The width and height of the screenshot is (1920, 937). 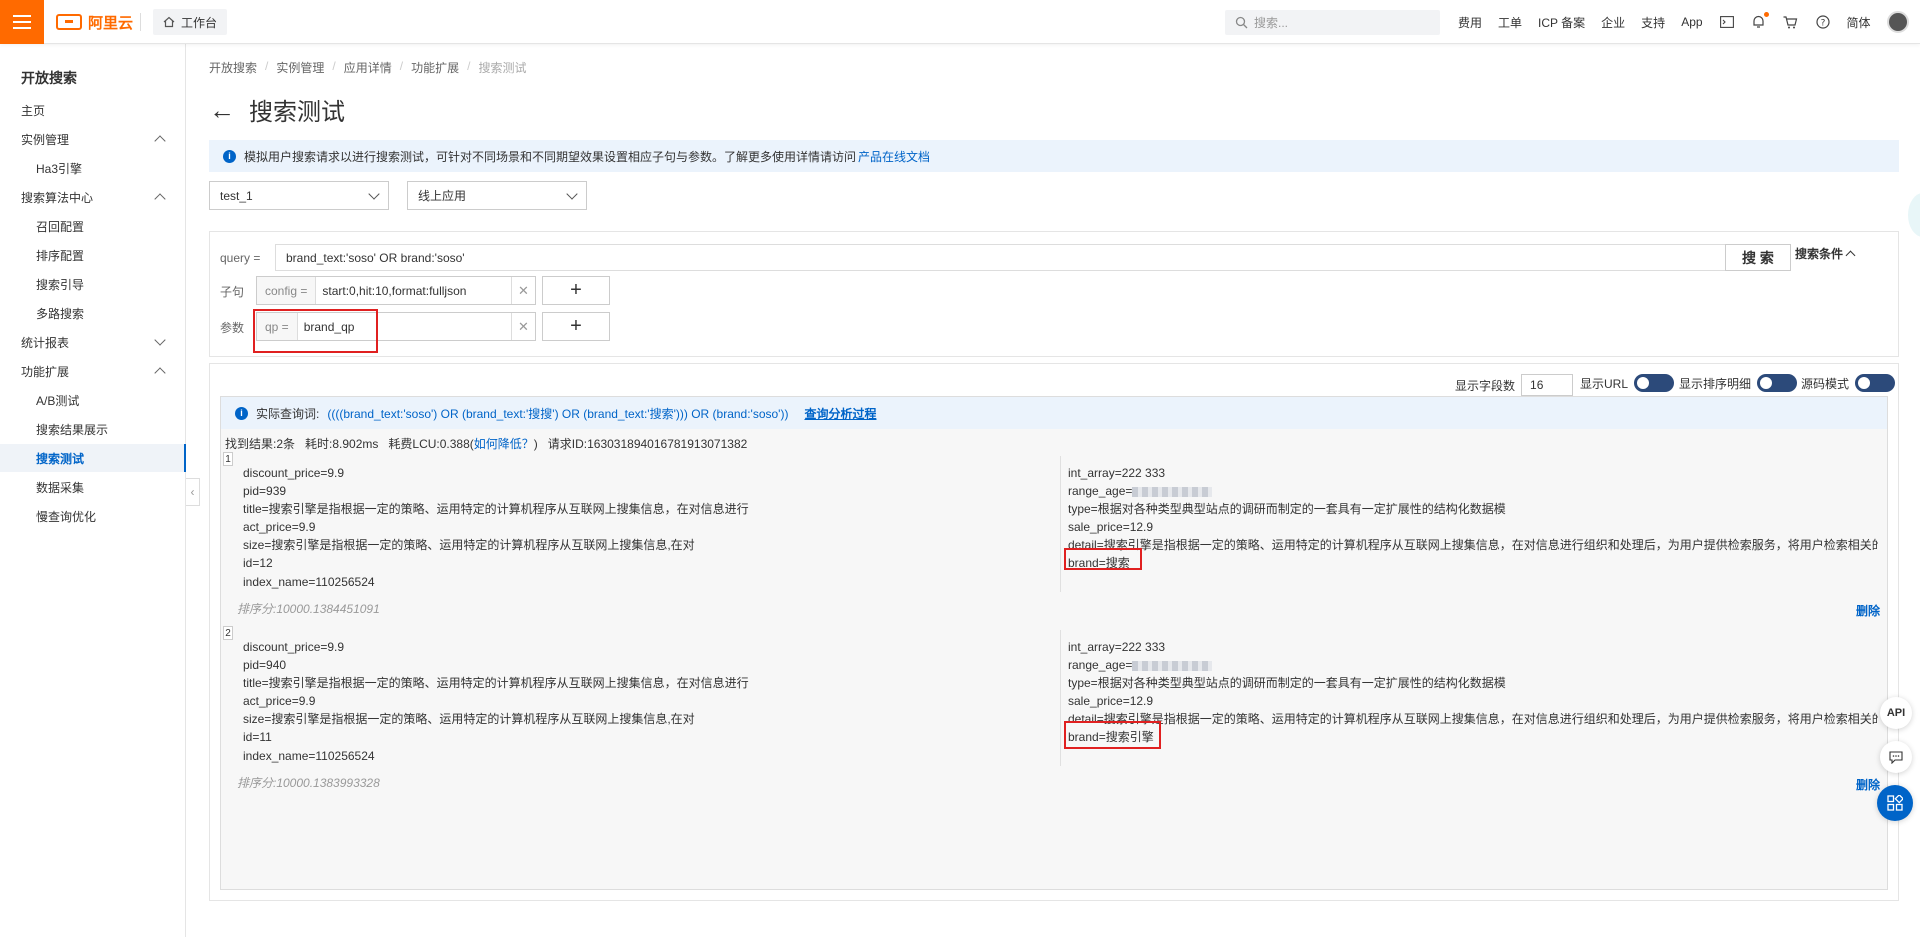 What do you see at coordinates (1727, 22) in the screenshot?
I see `terminal-icon` at bounding box center [1727, 22].